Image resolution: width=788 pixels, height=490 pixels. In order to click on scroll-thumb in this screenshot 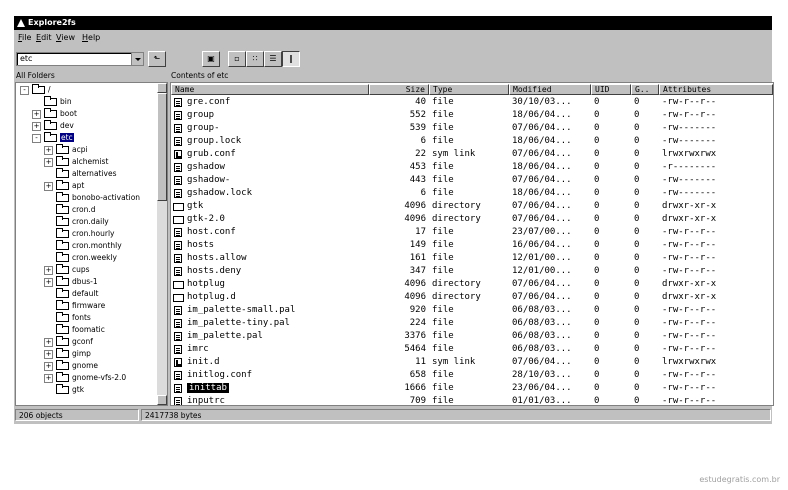, I will do `click(162, 147)`.